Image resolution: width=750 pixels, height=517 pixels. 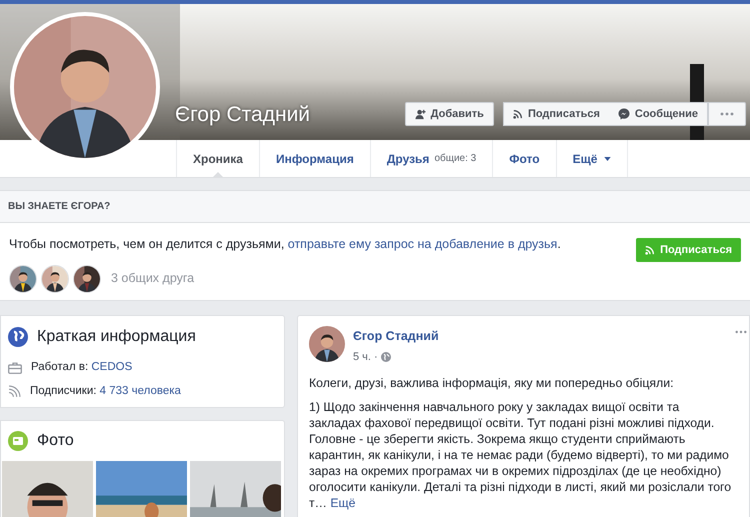 I want to click on post-paragraph: 1) Щодо закінчення навчального року у закладах вищої освіти та закладах фахової передвищої освіти. Тут подані різні можливі підходи. Головне - це зберегти якість. Зокрема якщо студенти сприймають карантин, як канікули, і на те немає ради (будемо відверті), то ми радимо зараз на окремих програмах чи в окремих підрозділах (де це необхідно) оголосити канікули. Деталі та різні підходи в листі, який ми розіслали того т… Ещё, so click(x=520, y=455).